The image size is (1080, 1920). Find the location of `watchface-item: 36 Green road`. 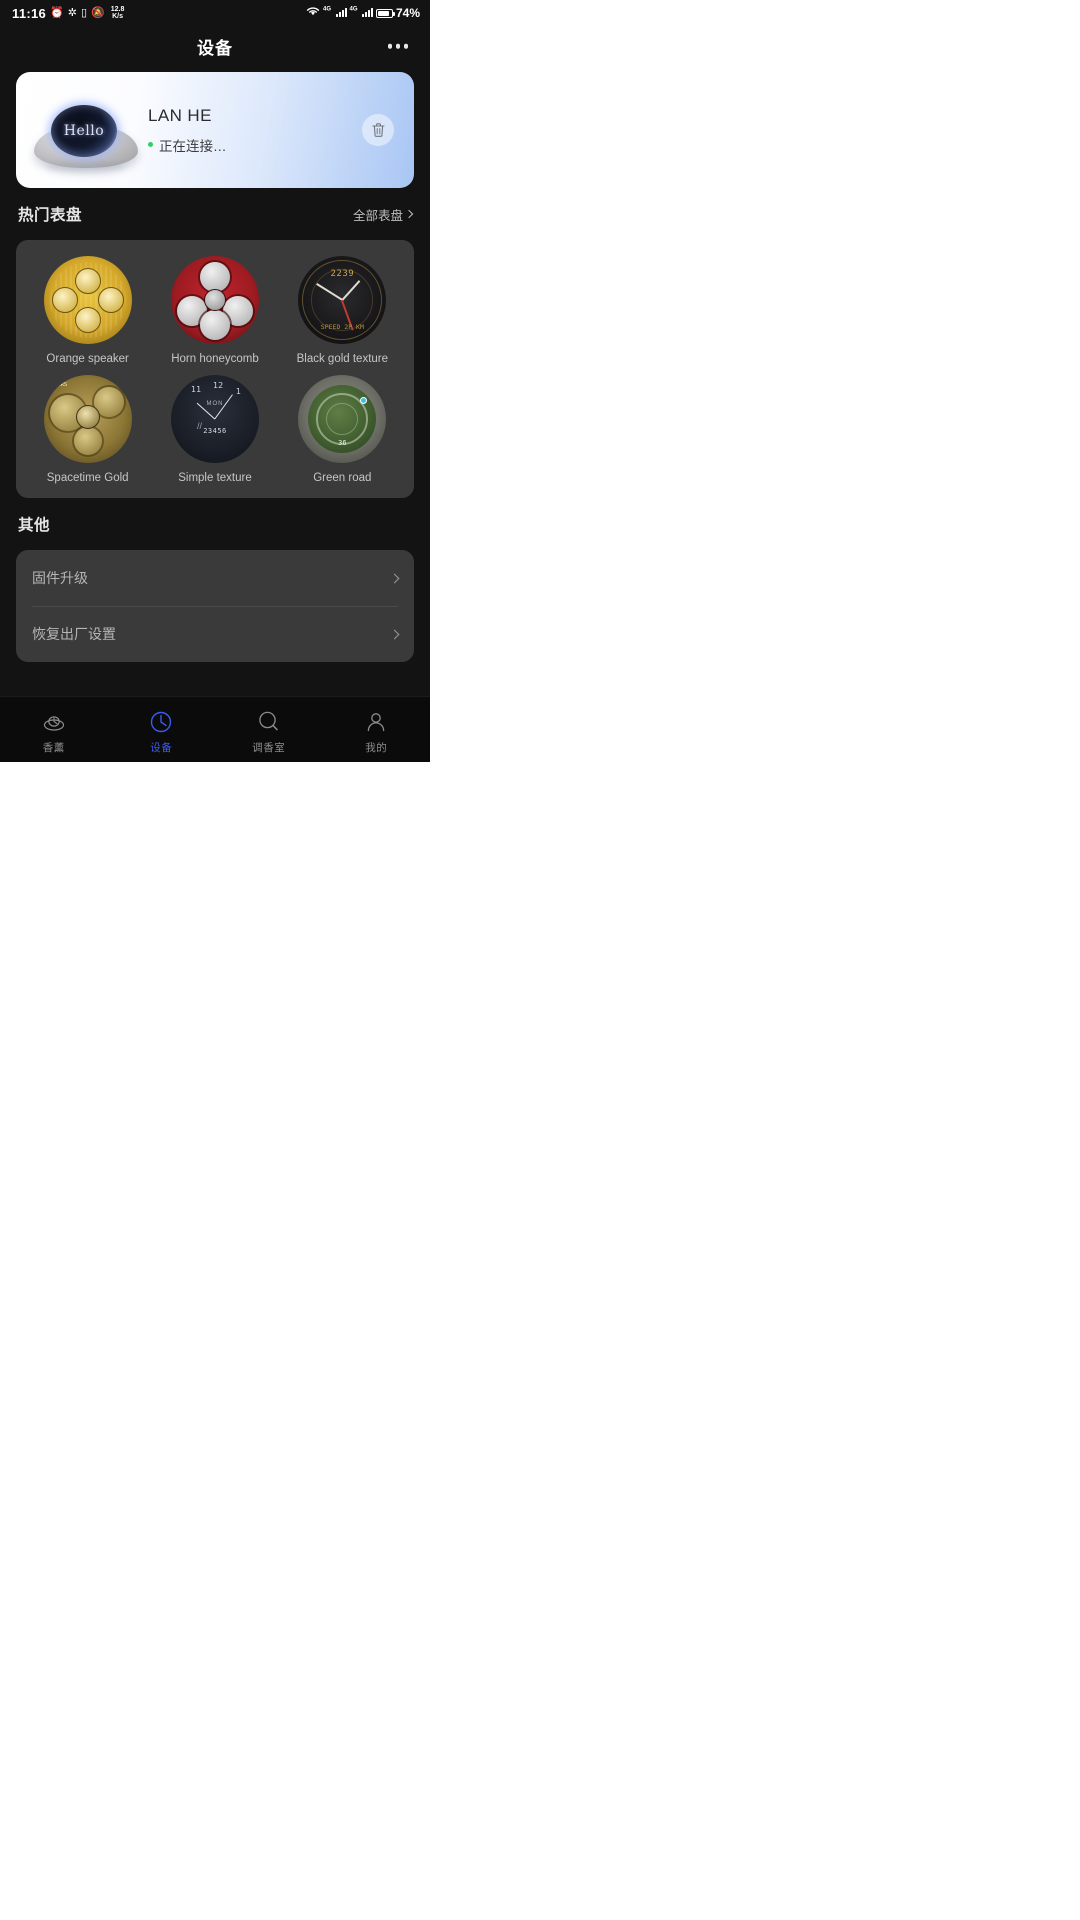

watchface-item: 36 Green road is located at coordinates (342, 429).